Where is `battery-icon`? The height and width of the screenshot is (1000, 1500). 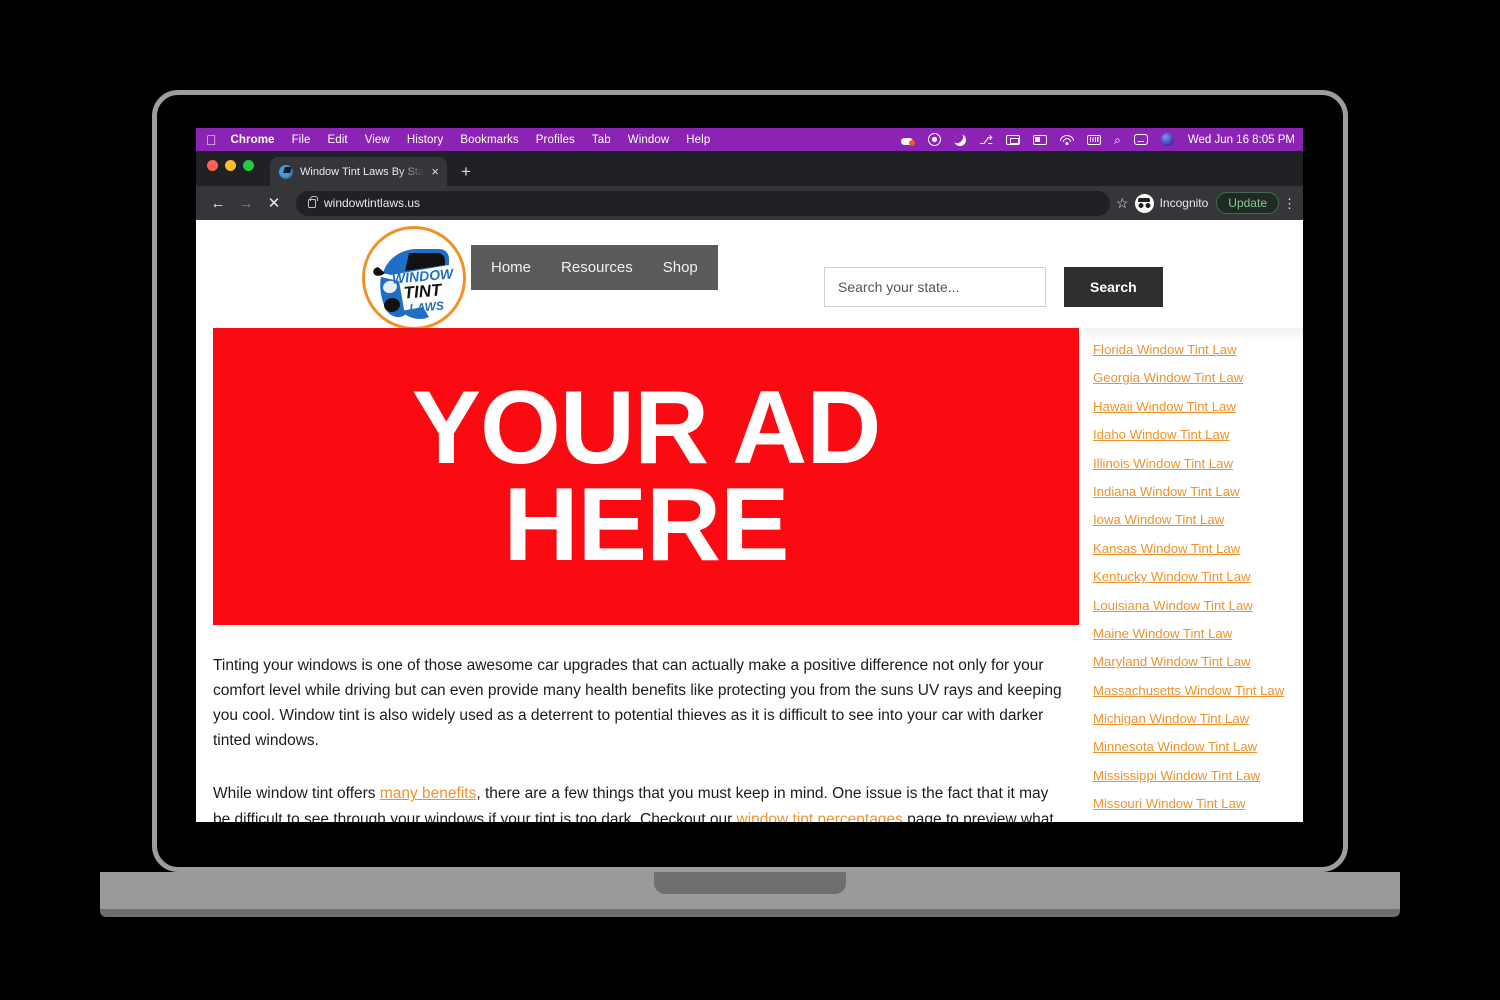 battery-icon is located at coordinates (1040, 139).